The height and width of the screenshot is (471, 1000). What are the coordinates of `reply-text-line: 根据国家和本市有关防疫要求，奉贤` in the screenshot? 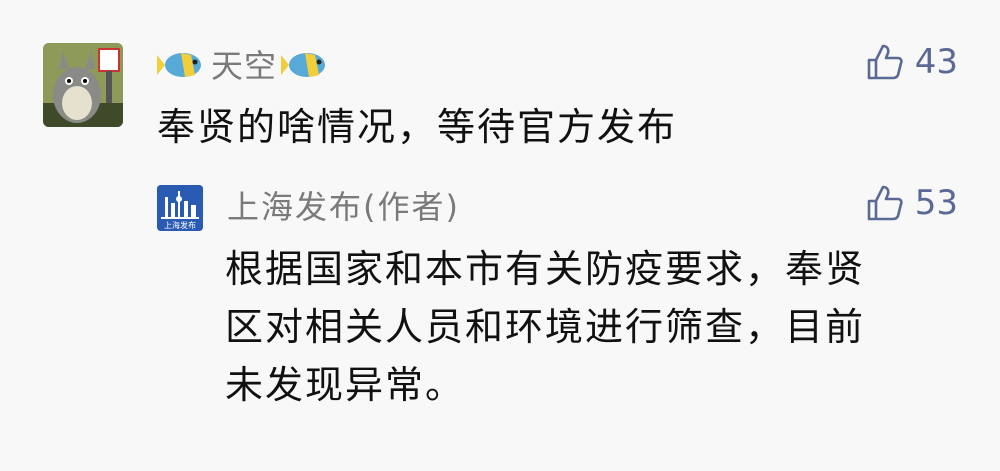 It's located at (545, 269).